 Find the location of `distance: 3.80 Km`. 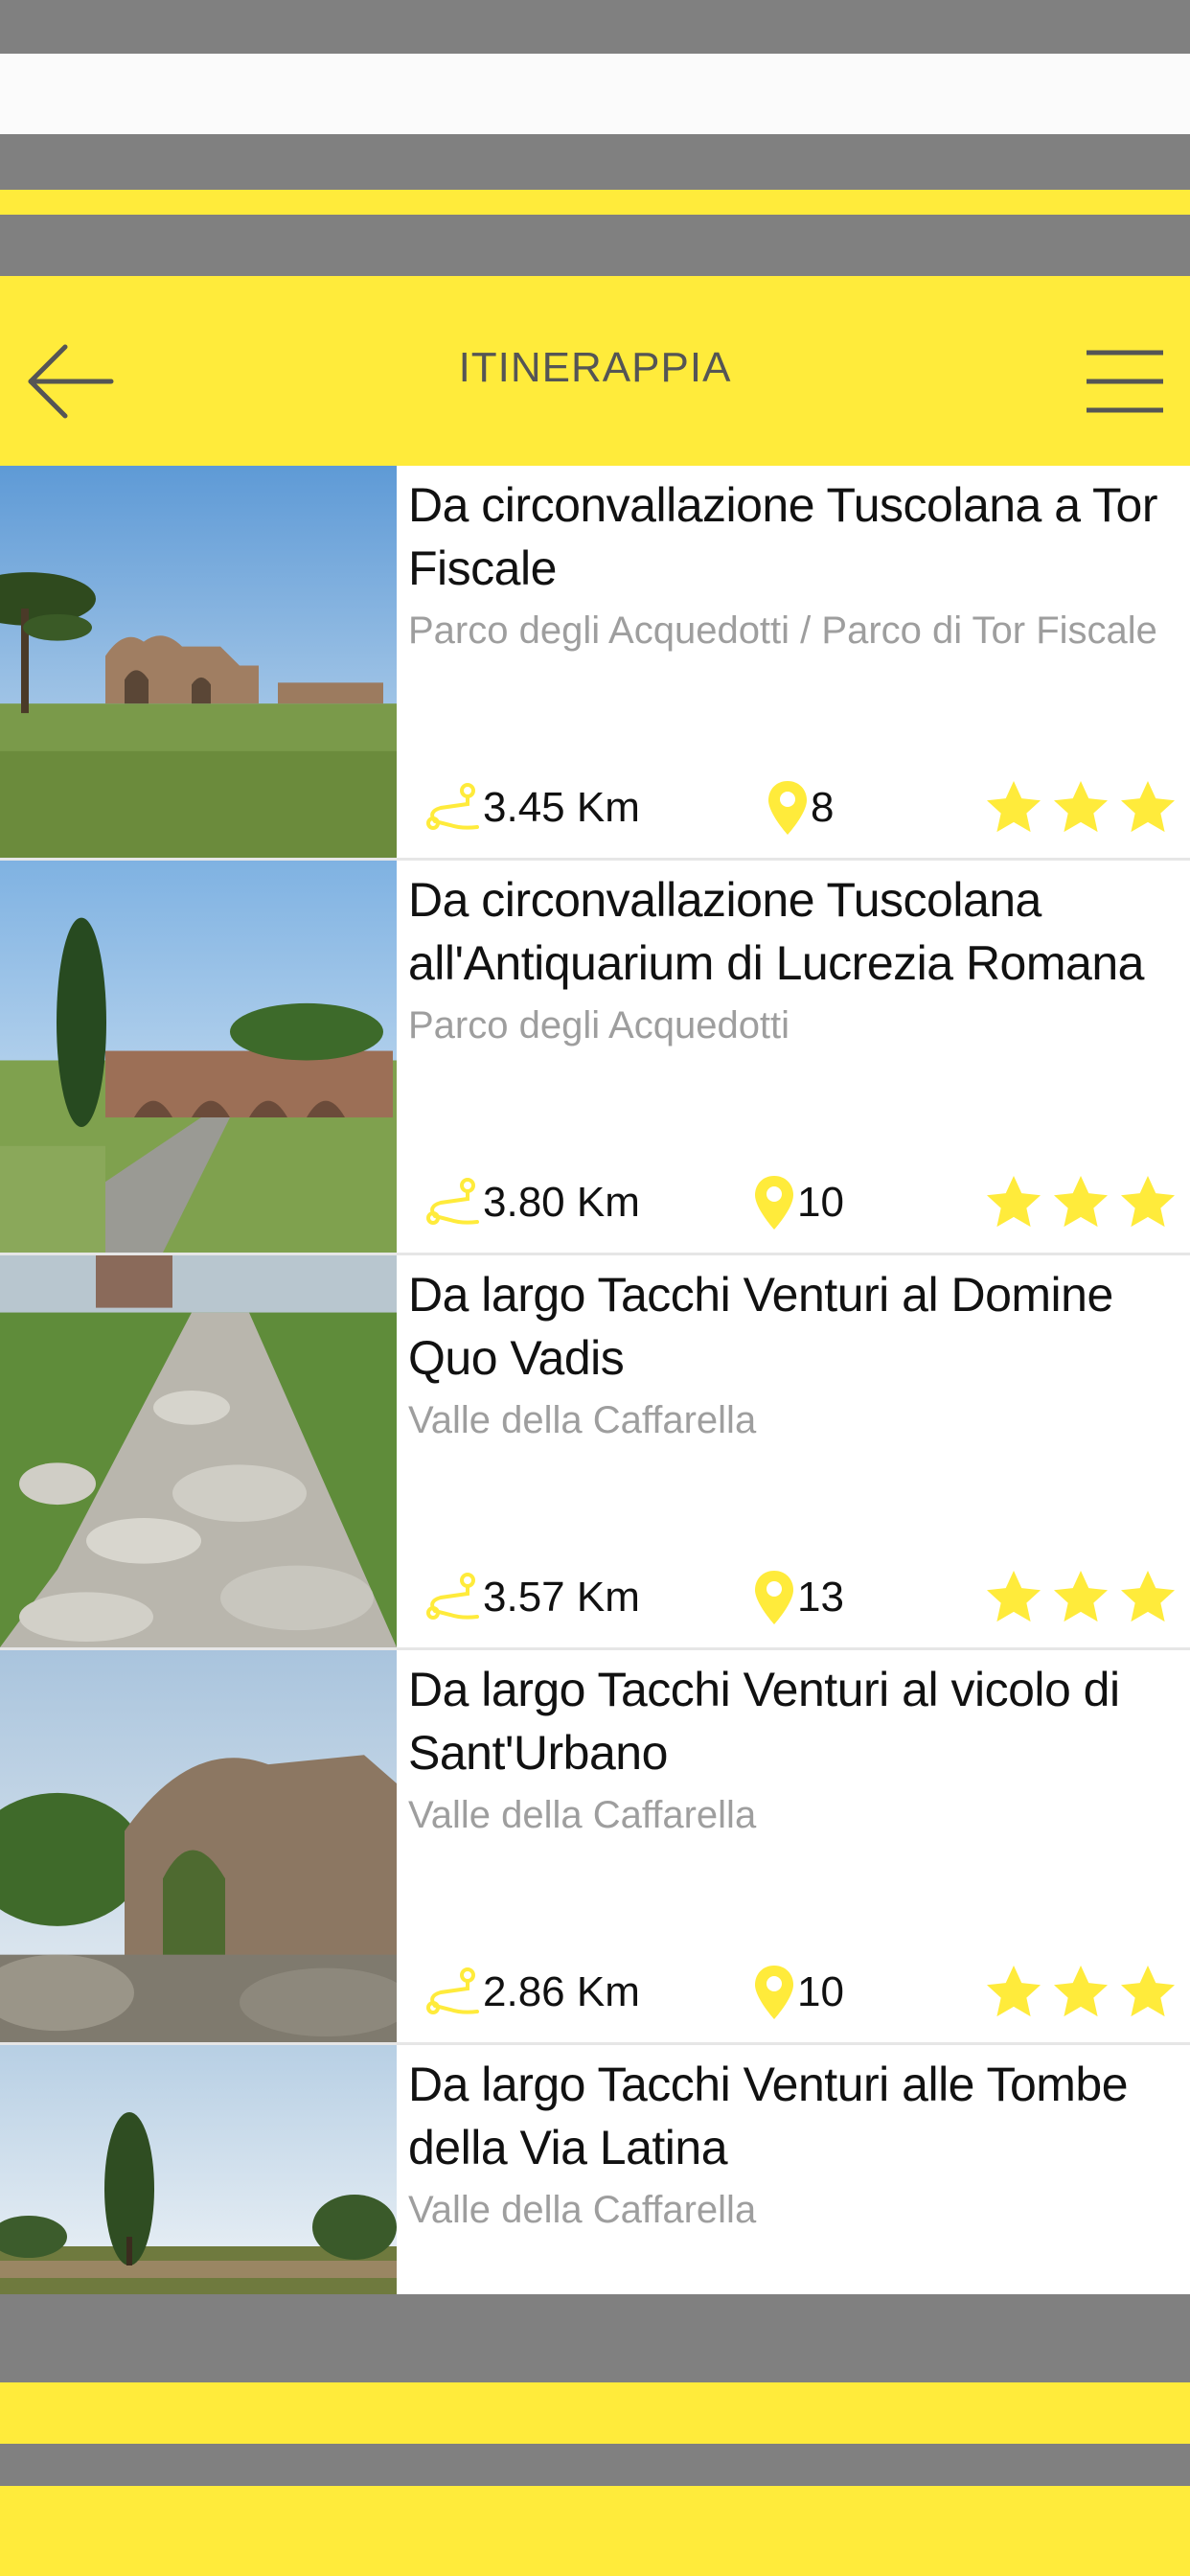

distance: 3.80 Km is located at coordinates (531, 1202).